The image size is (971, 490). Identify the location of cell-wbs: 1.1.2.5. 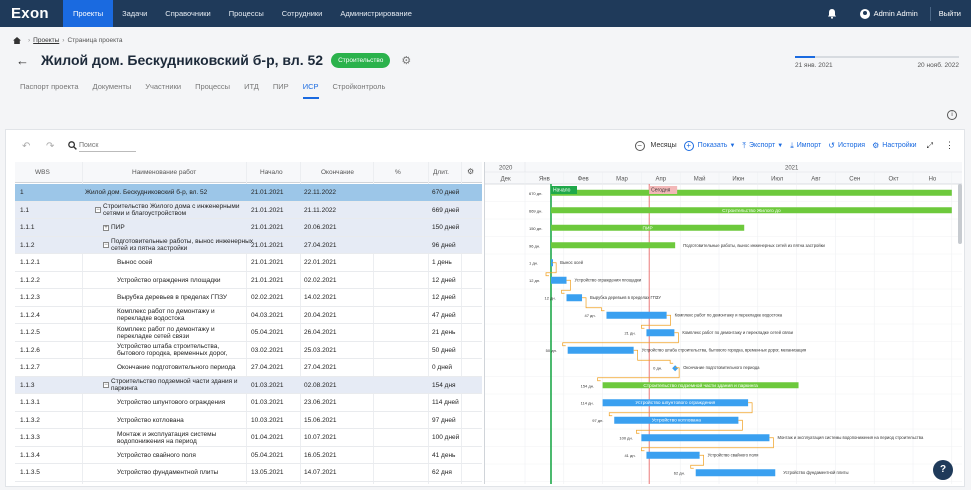
(30, 332).